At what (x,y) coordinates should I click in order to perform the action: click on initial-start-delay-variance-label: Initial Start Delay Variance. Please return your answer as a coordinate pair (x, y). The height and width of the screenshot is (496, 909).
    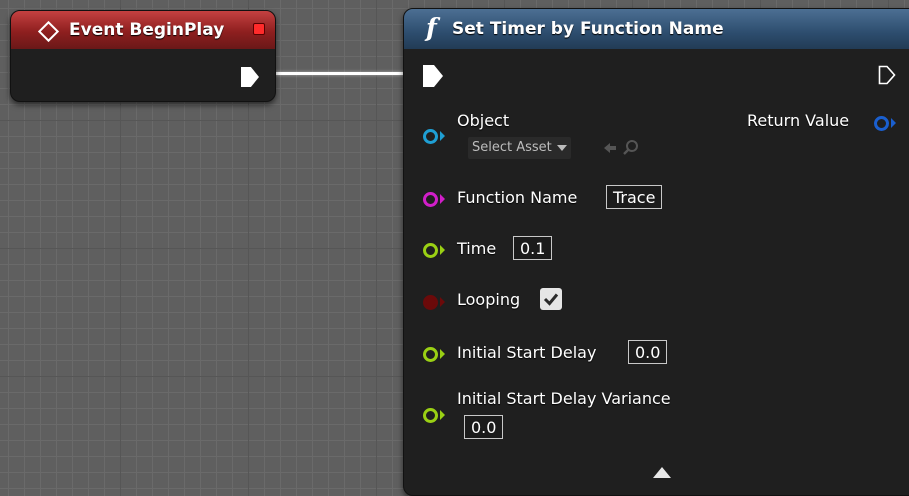
    Looking at the image, I should click on (564, 398).